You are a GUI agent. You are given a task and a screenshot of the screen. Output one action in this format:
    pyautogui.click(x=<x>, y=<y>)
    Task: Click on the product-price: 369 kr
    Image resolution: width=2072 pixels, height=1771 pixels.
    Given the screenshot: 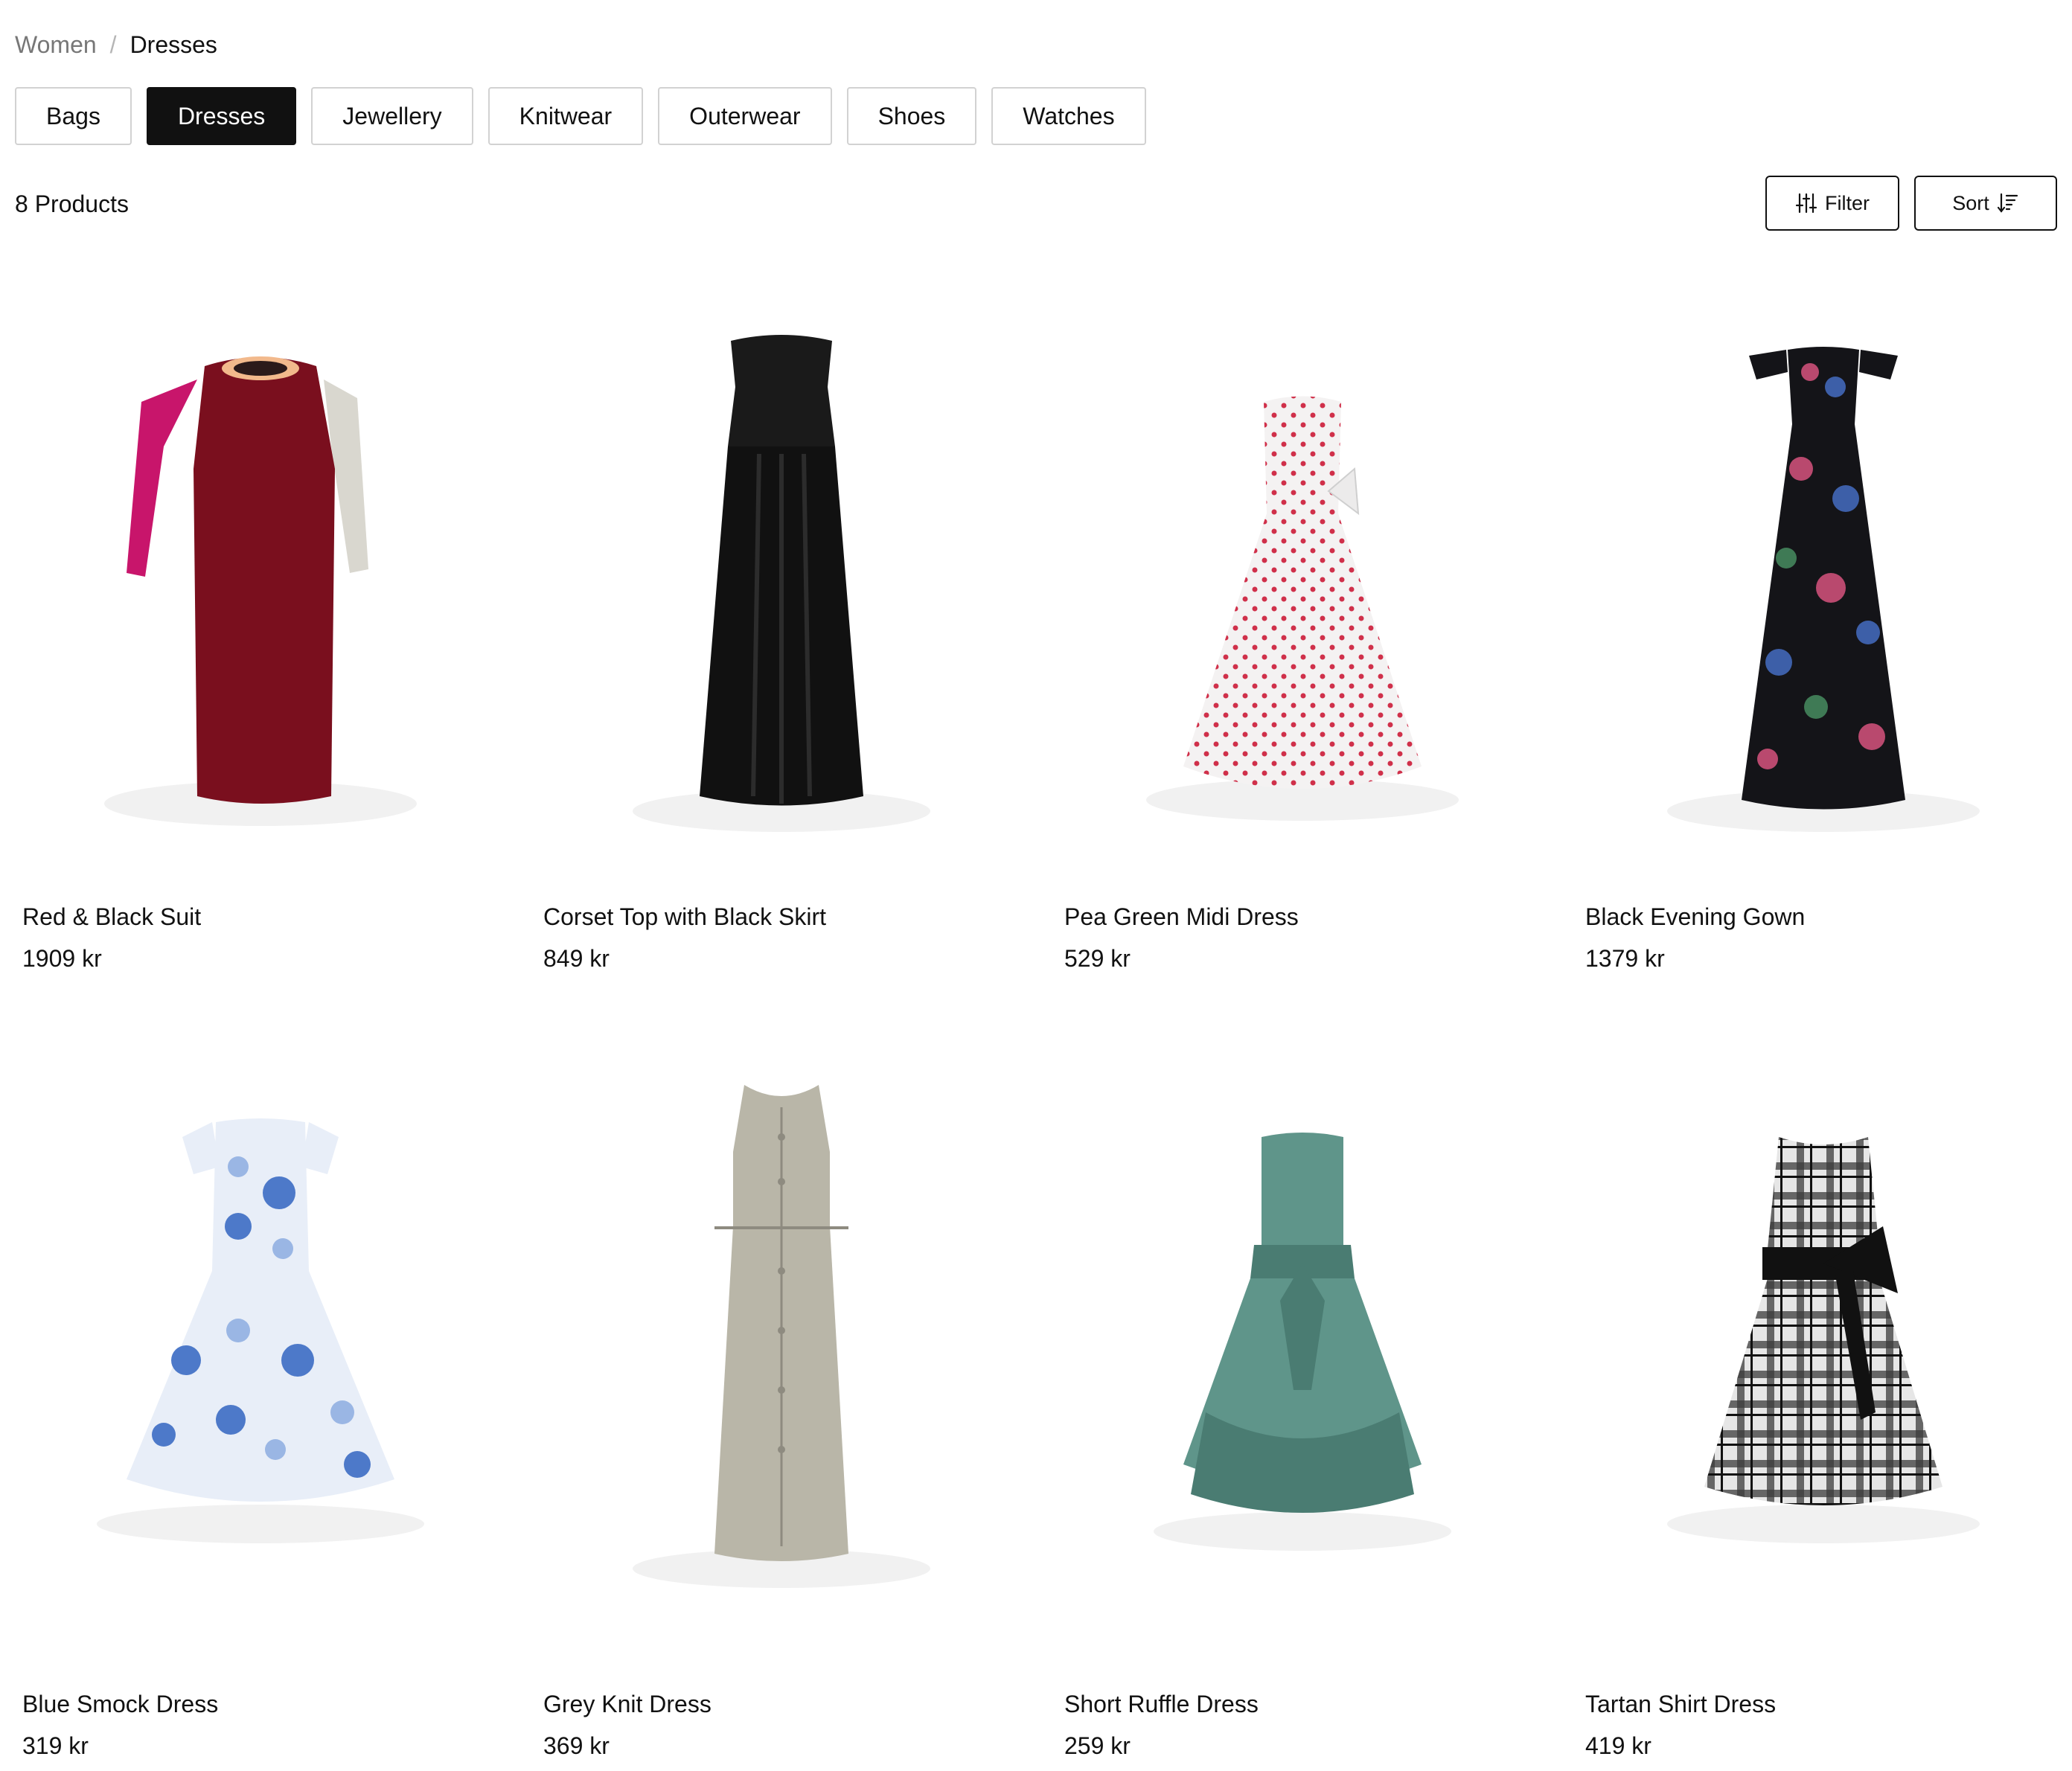 What is the action you would take?
    pyautogui.click(x=576, y=1745)
    